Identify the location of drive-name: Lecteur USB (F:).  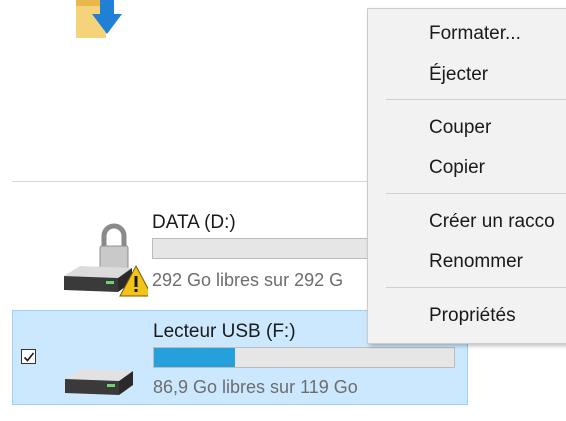
(224, 331).